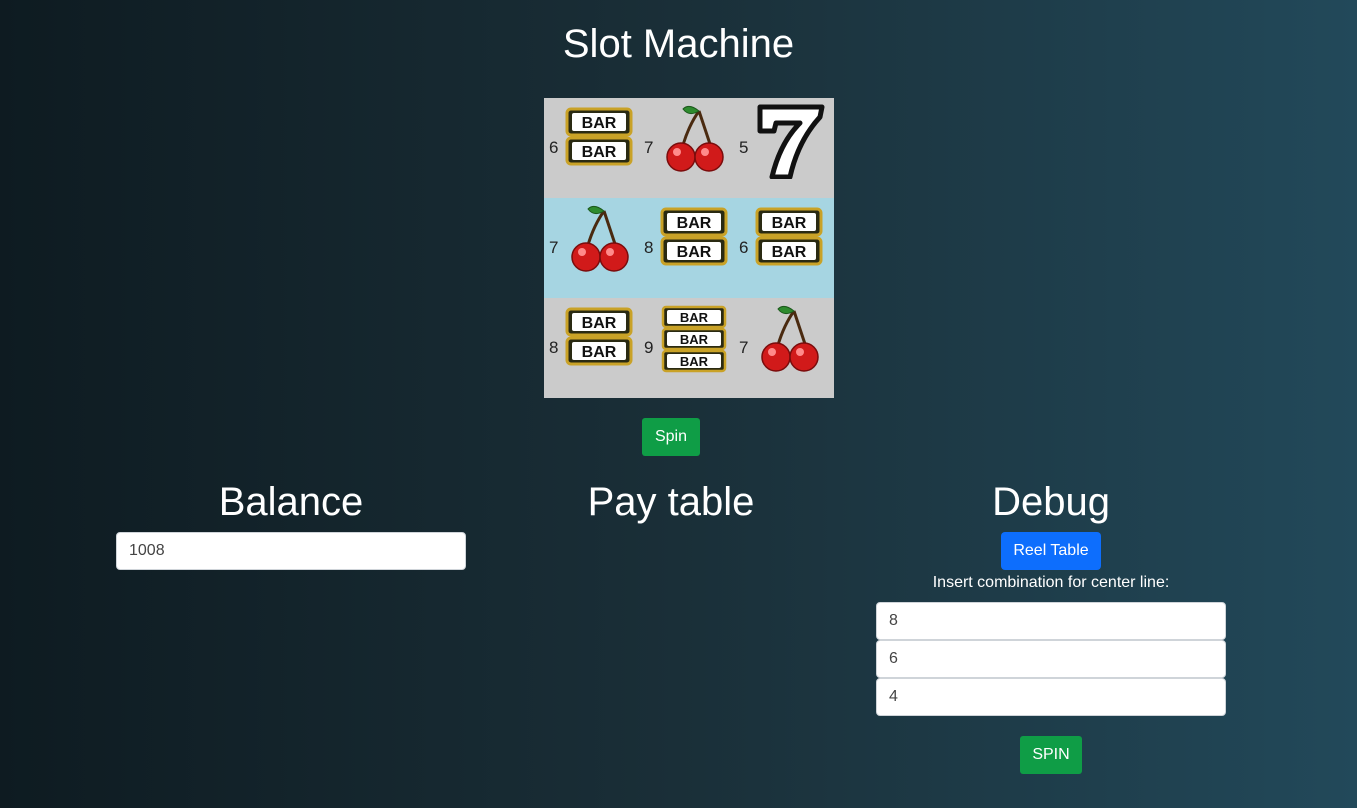  What do you see at coordinates (744, 147) in the screenshot?
I see `symbol-number: 5` at bounding box center [744, 147].